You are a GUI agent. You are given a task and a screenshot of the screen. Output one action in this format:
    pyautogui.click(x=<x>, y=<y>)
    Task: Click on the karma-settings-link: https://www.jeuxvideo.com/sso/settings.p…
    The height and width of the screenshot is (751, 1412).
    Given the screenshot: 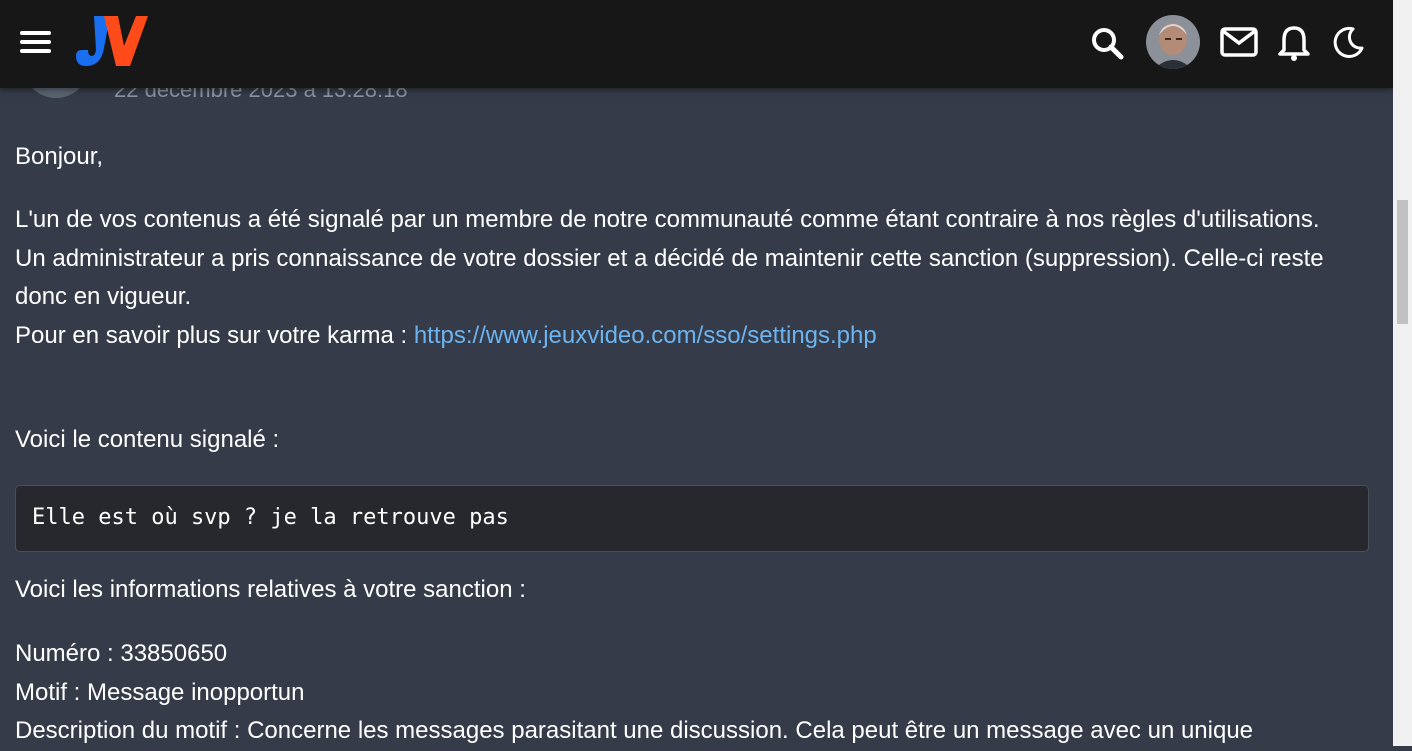 What is the action you would take?
    pyautogui.click(x=645, y=335)
    